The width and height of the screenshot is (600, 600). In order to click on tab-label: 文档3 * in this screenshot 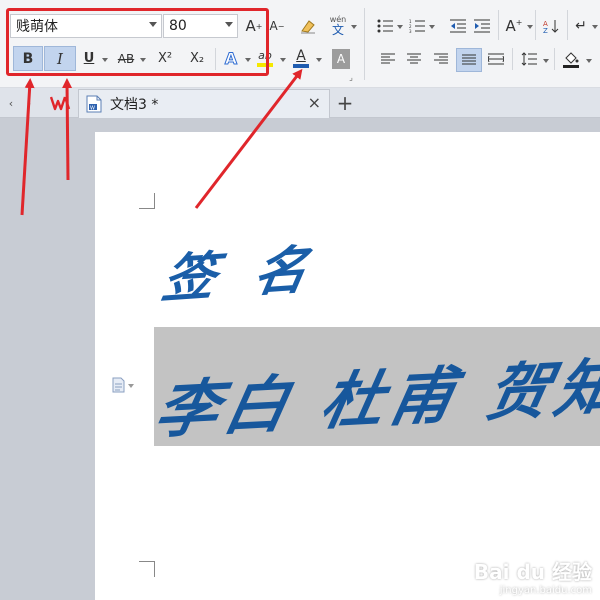, I will do `click(134, 105)`.